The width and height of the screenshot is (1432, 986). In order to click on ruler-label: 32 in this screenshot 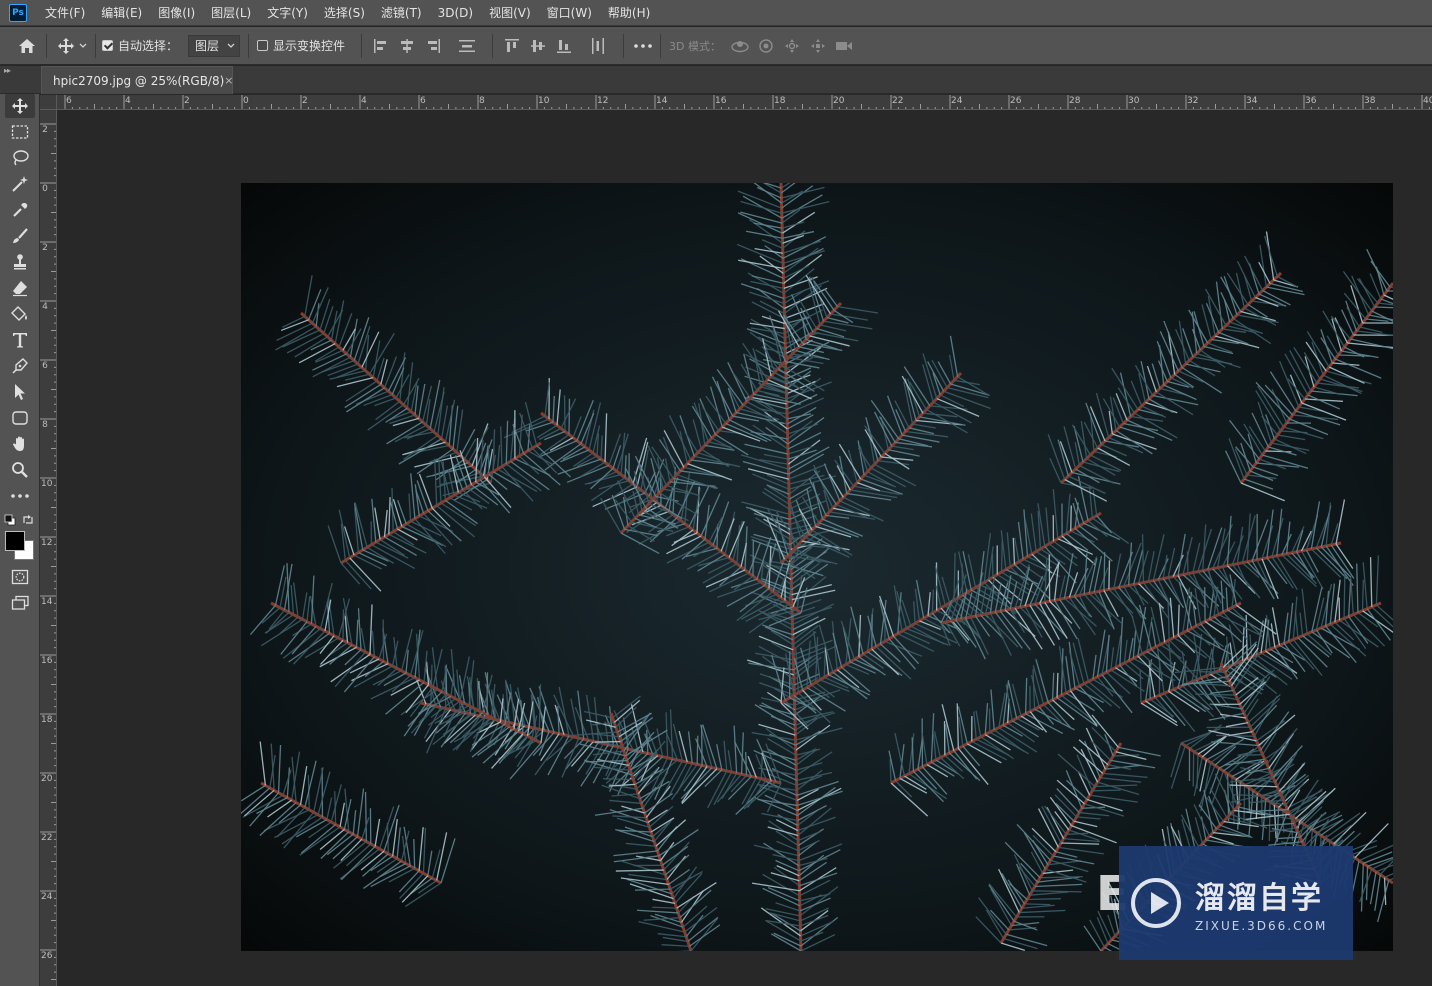, I will do `click(1193, 101)`.